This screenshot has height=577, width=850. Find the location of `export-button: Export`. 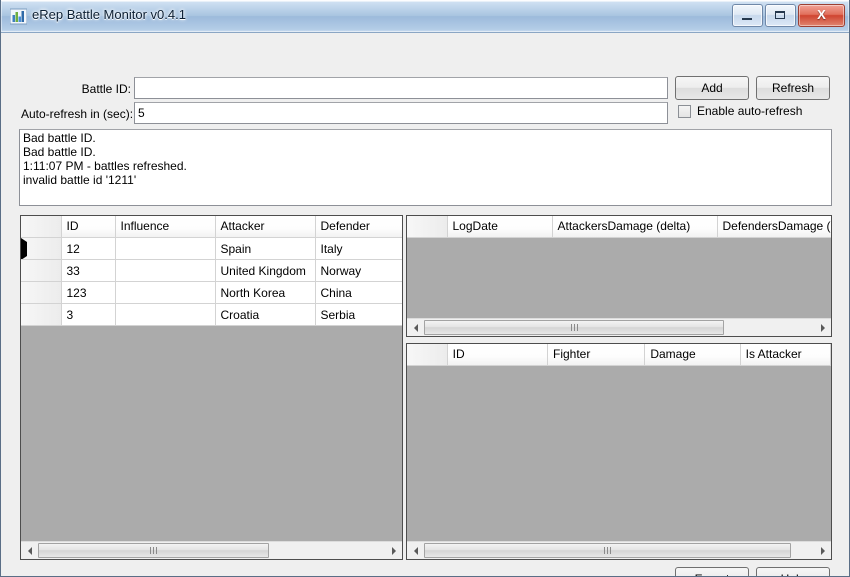

export-button: Export is located at coordinates (712, 571).